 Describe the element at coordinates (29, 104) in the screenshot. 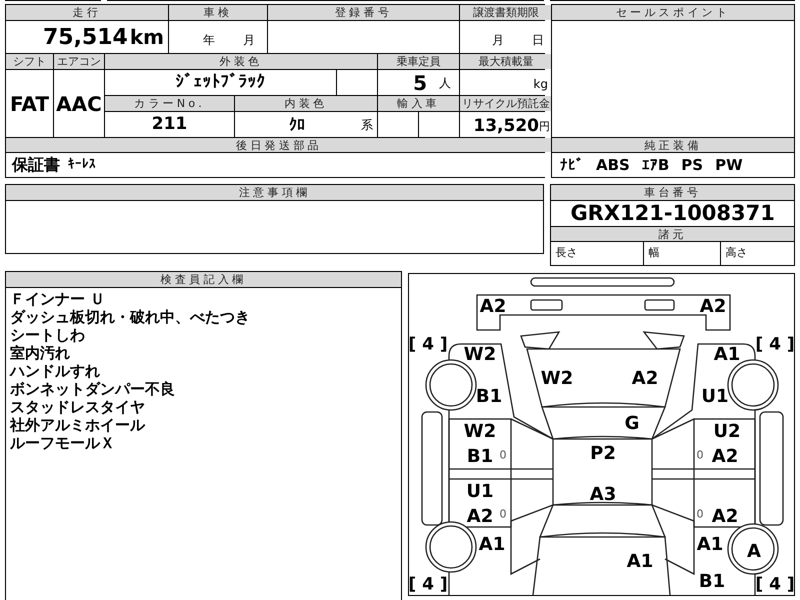

I see `shift-value: FAT` at that location.